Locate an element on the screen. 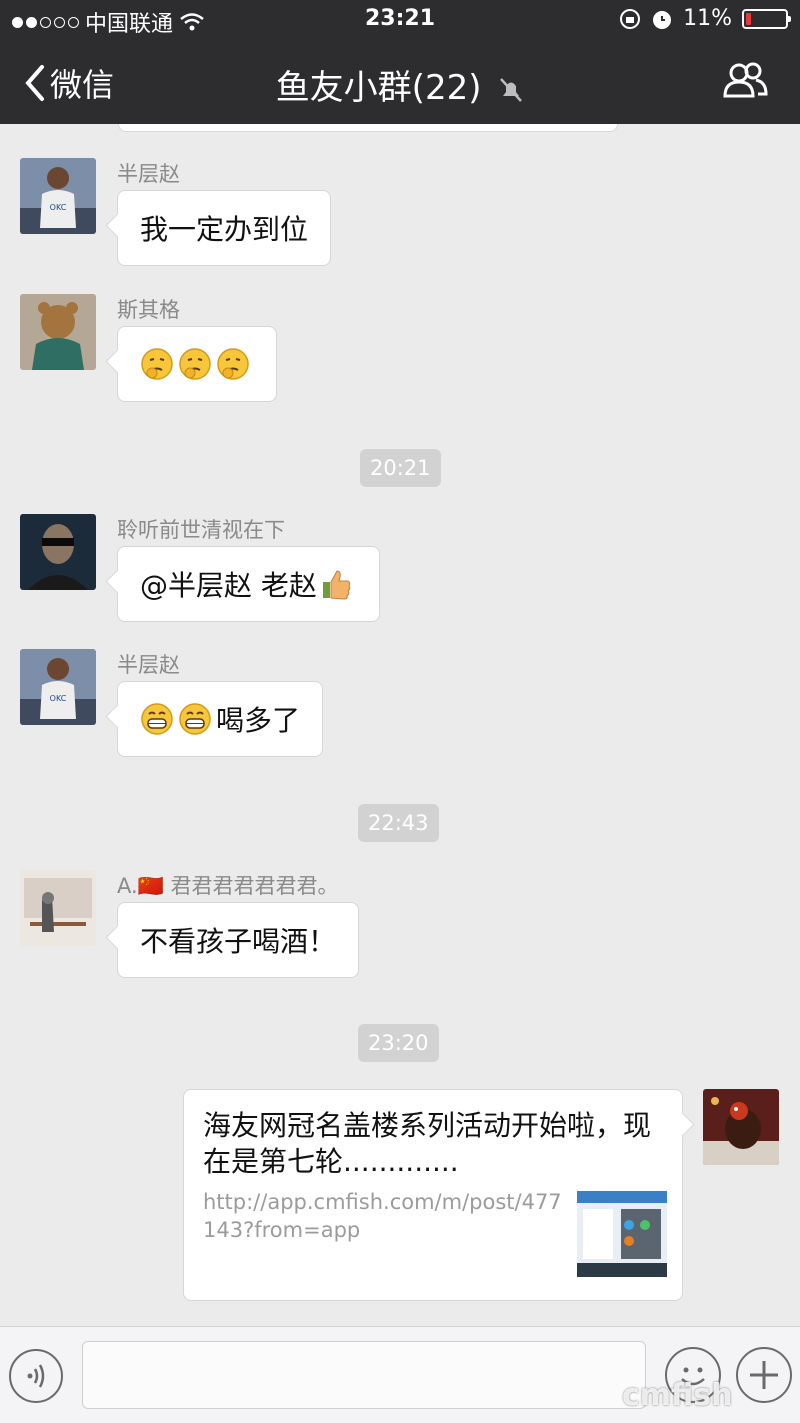 The width and height of the screenshot is (800, 1423). my-avatar is located at coordinates (741, 1127).